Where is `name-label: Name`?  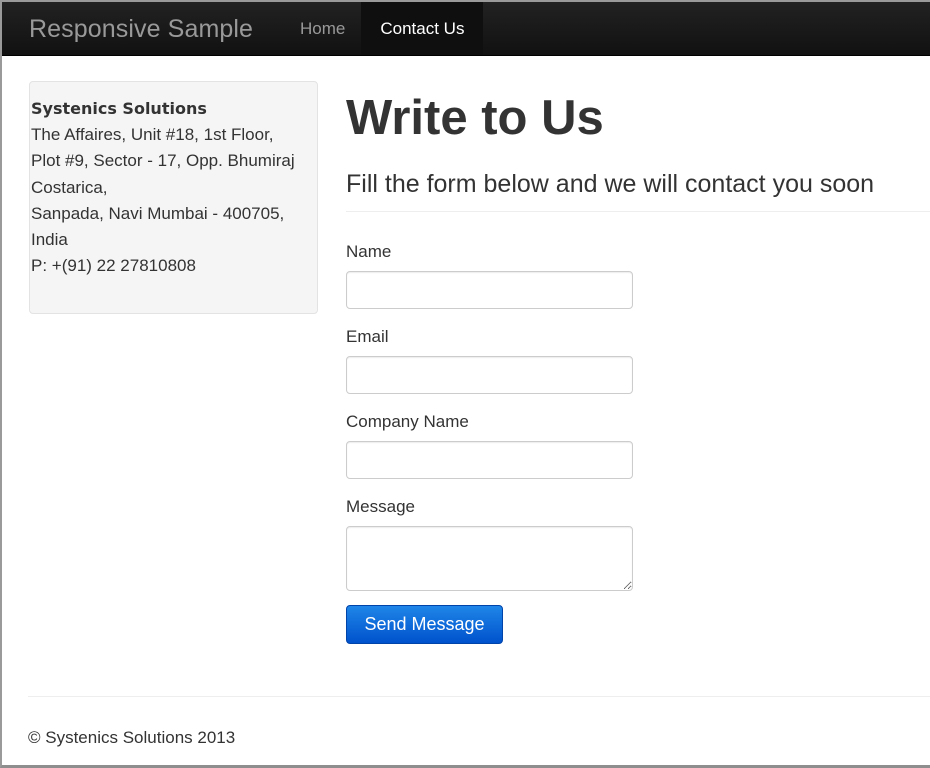 name-label: Name is located at coordinates (369, 251).